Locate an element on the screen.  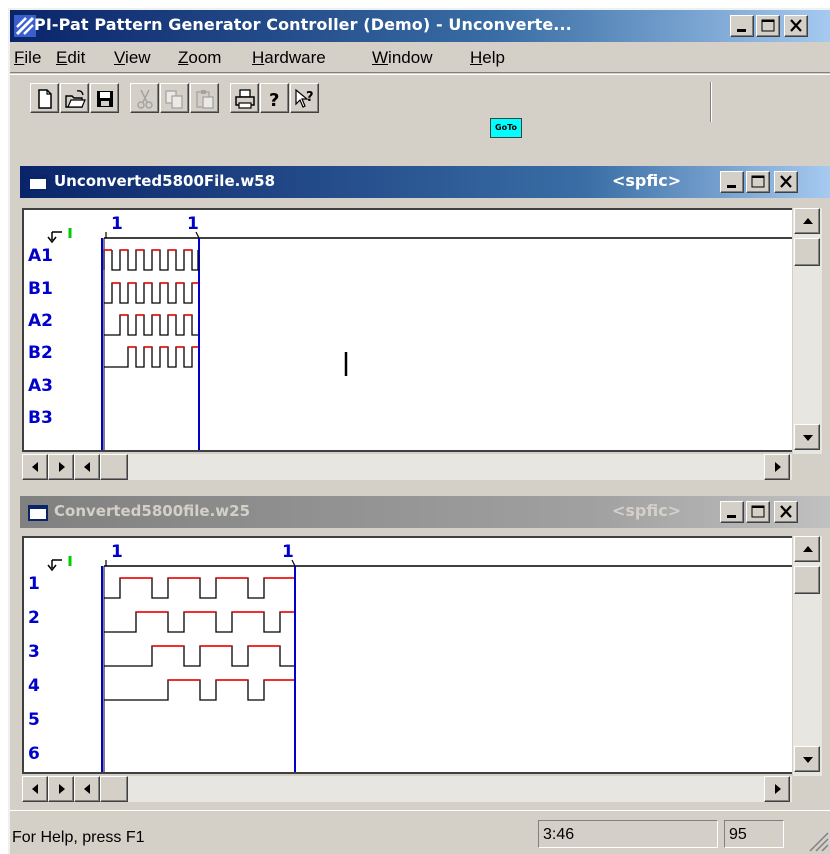
cut-icon is located at coordinates (145, 99).